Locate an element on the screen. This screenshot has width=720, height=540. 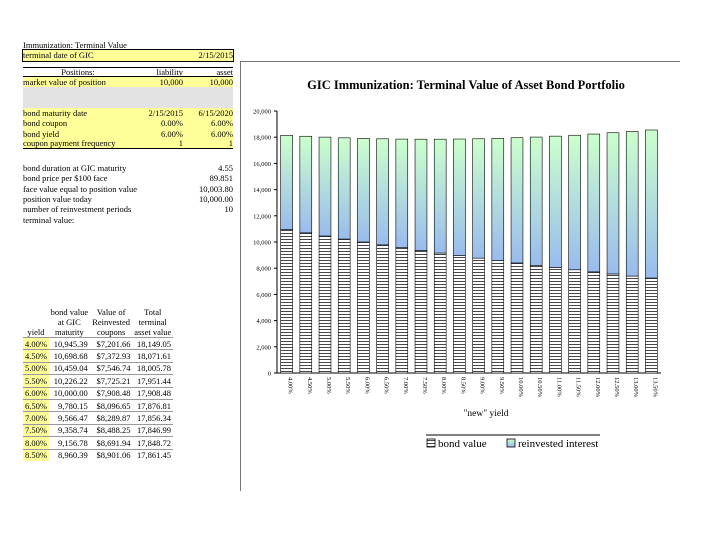
table-header-yield: yield is located at coordinates (36, 332).